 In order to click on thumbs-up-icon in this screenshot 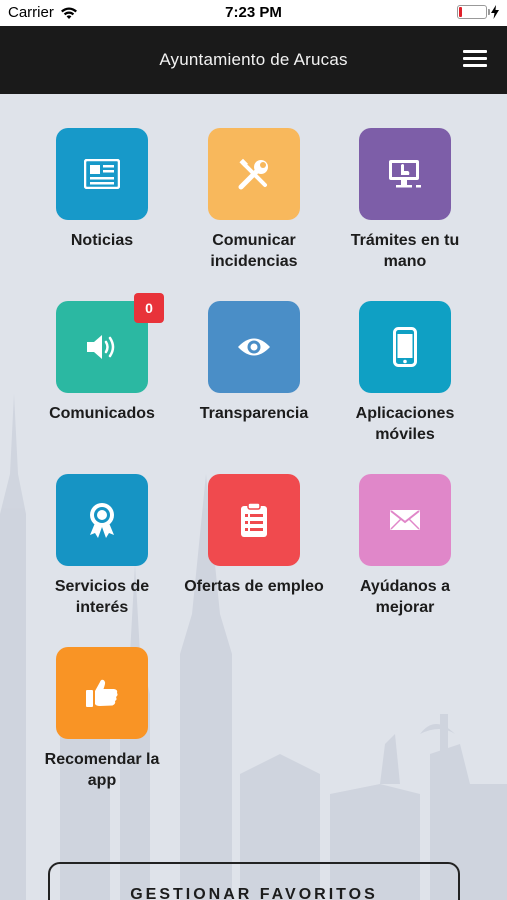, I will do `click(102, 693)`.